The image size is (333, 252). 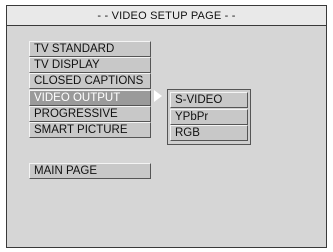 What do you see at coordinates (90, 65) in the screenshot?
I see `menu-item-tv-display: TV DISPLAY` at bounding box center [90, 65].